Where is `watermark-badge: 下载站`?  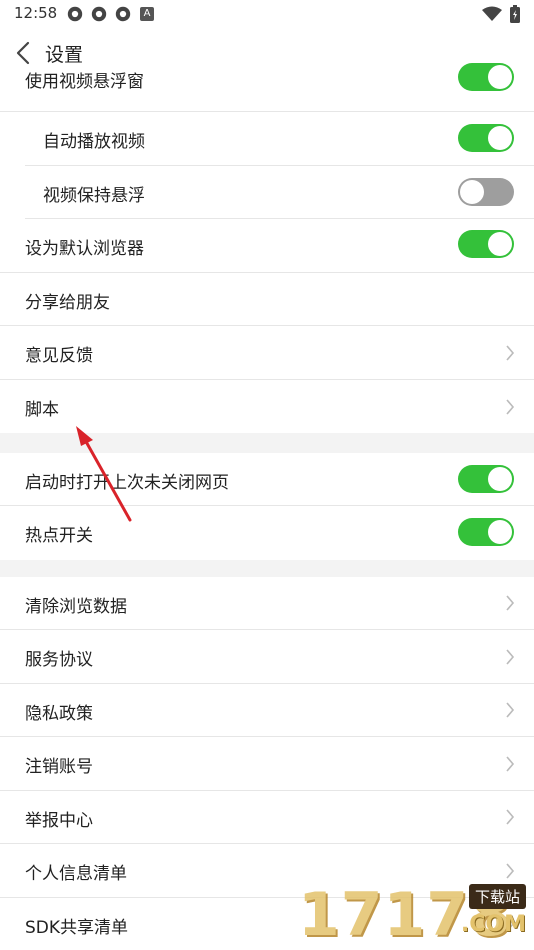
watermark-badge: 下载站 is located at coordinates (497, 896).